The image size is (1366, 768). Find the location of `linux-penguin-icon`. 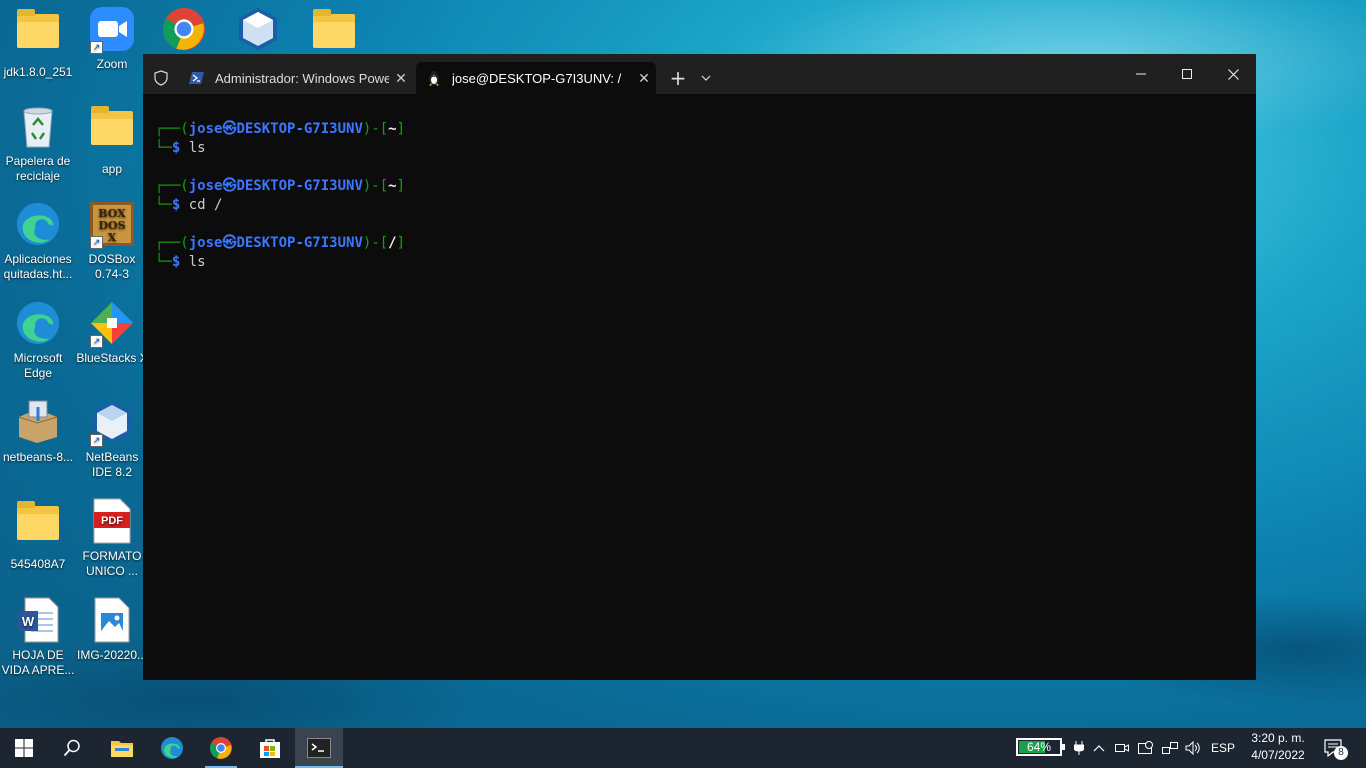

linux-penguin-icon is located at coordinates (434, 78).